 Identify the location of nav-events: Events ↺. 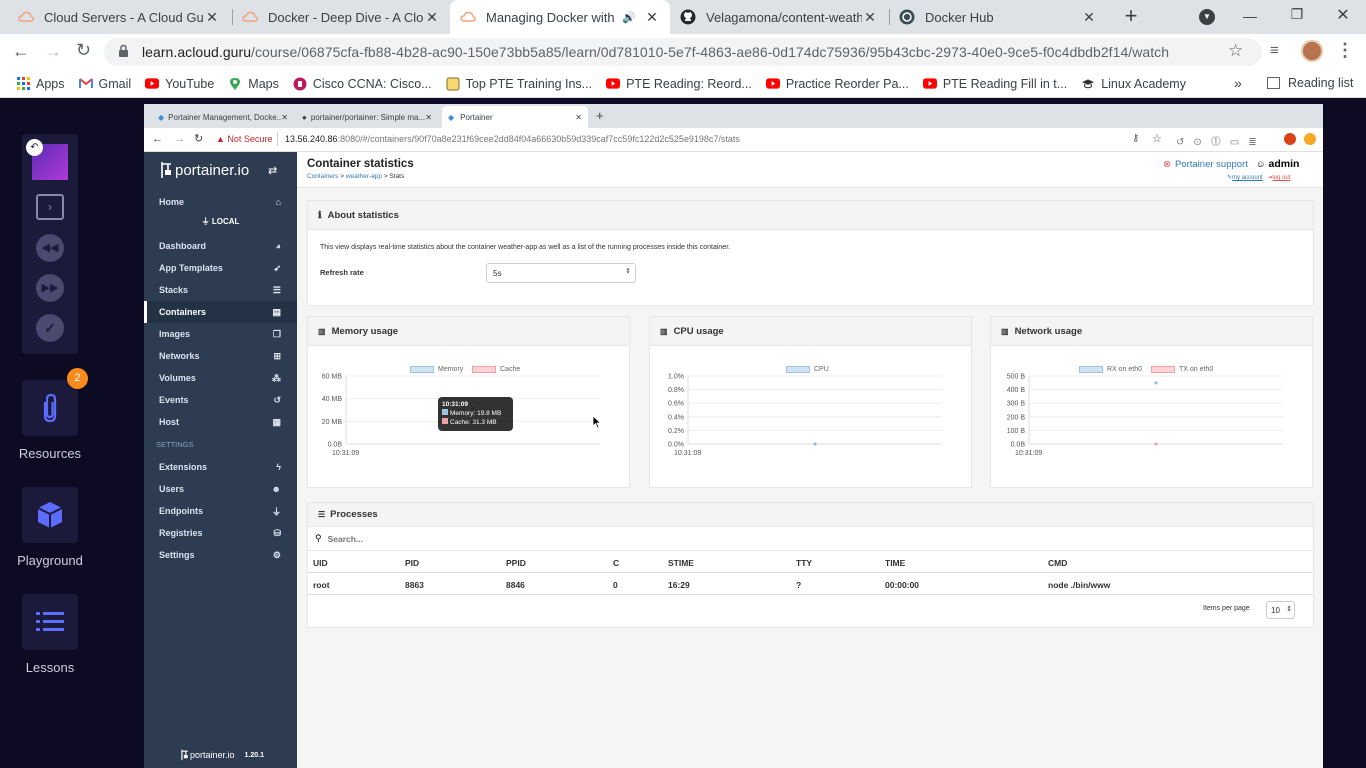
(220, 400).